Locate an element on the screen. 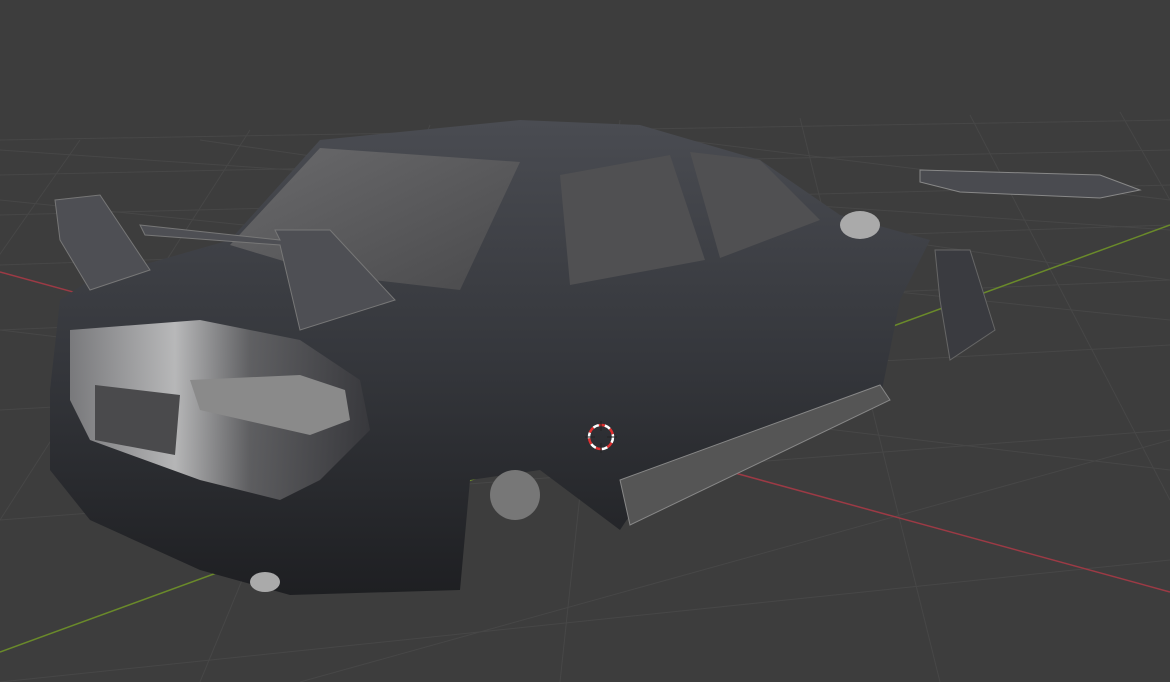 The height and width of the screenshot is (682, 1170). exhaust is located at coordinates (265, 582).